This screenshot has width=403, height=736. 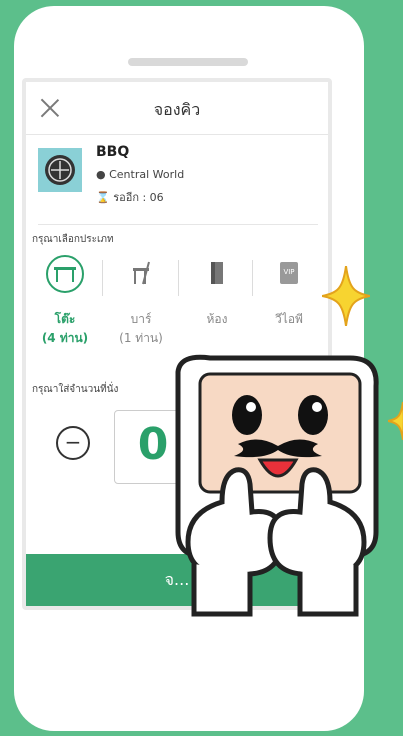 I want to click on queue-text: รออีก : 06, so click(x=138, y=197).